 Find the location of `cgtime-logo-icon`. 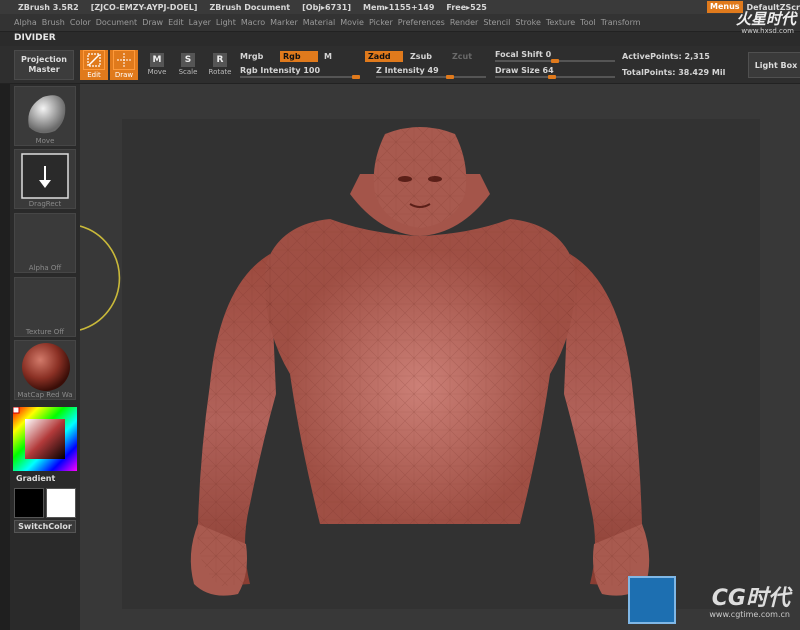

cgtime-logo-icon is located at coordinates (652, 600).